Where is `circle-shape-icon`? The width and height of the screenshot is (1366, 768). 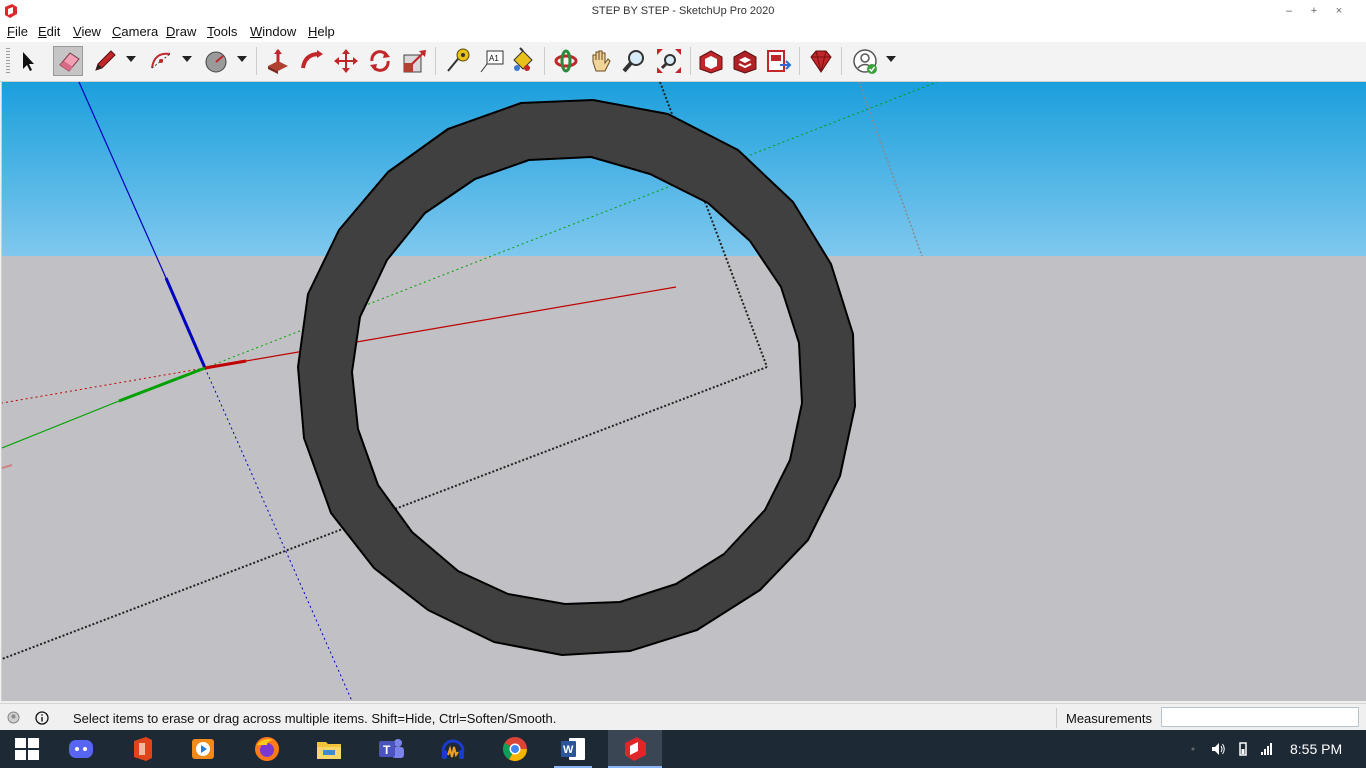 circle-shape-icon is located at coordinates (216, 62).